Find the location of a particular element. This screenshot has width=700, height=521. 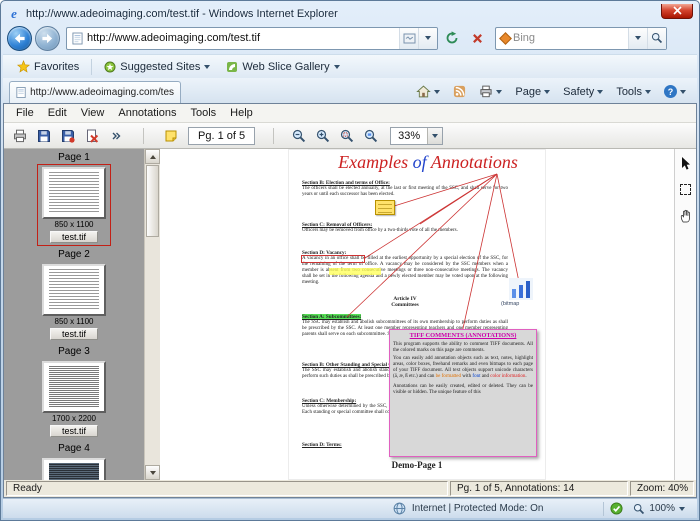

zoom-in-button is located at coordinates (323, 136).